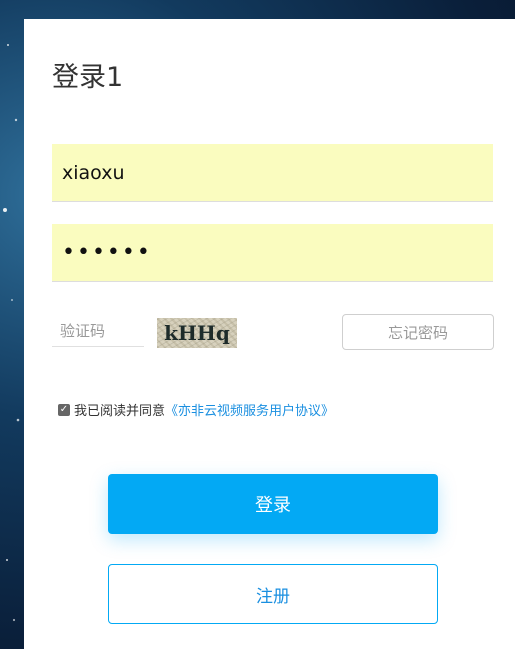  What do you see at coordinates (120, 411) in the screenshot?
I see `agree-text: 我已阅读并同意` at bounding box center [120, 411].